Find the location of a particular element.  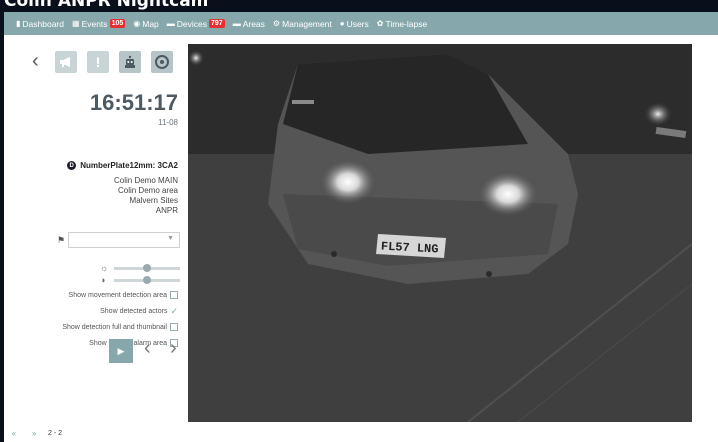

nav-label: Dashboard is located at coordinates (43, 23).